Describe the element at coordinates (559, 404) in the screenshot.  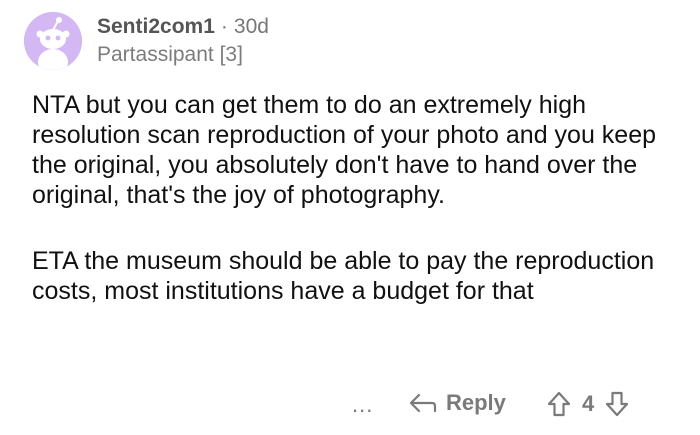
I see `upvote-icon` at that location.